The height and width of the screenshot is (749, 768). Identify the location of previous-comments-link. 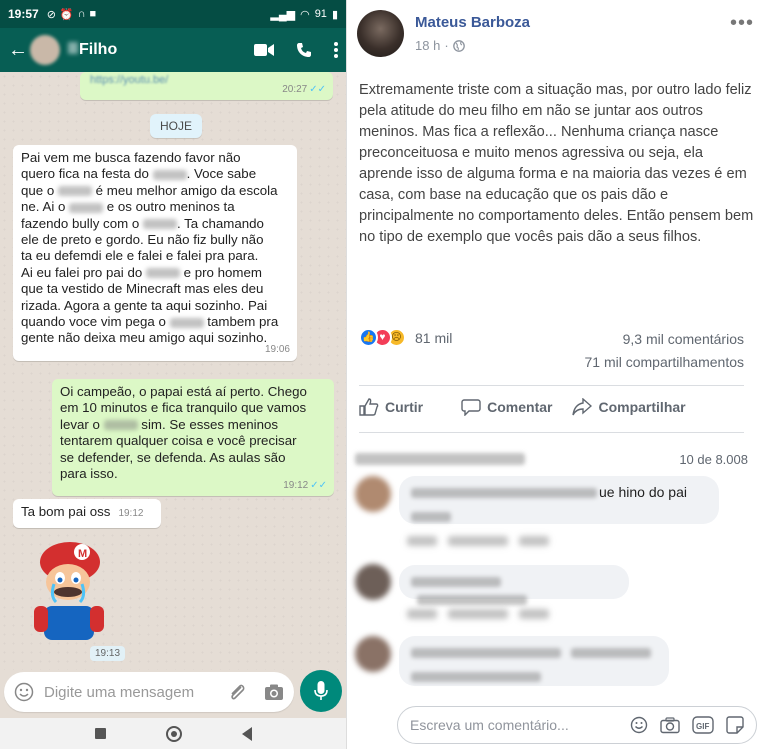
(440, 459).